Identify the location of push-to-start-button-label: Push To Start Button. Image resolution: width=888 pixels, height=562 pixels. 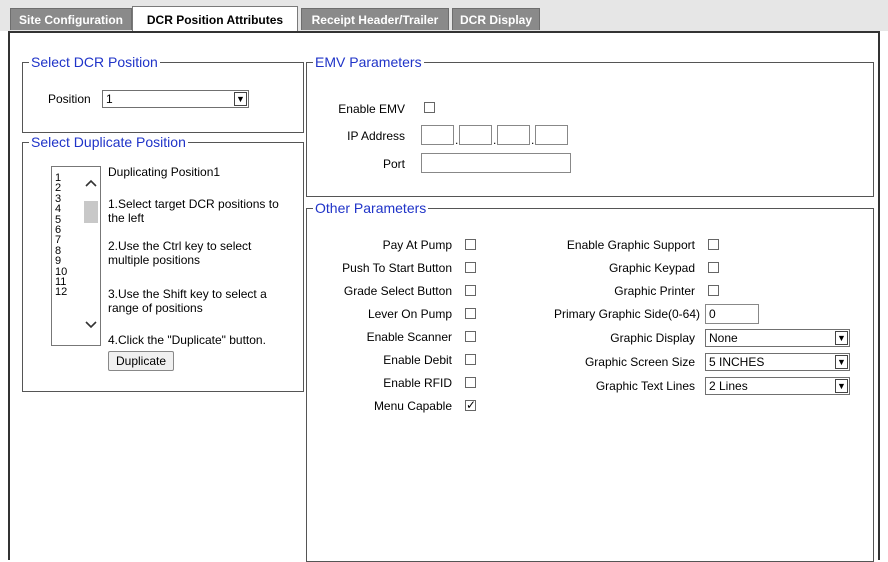
(397, 268).